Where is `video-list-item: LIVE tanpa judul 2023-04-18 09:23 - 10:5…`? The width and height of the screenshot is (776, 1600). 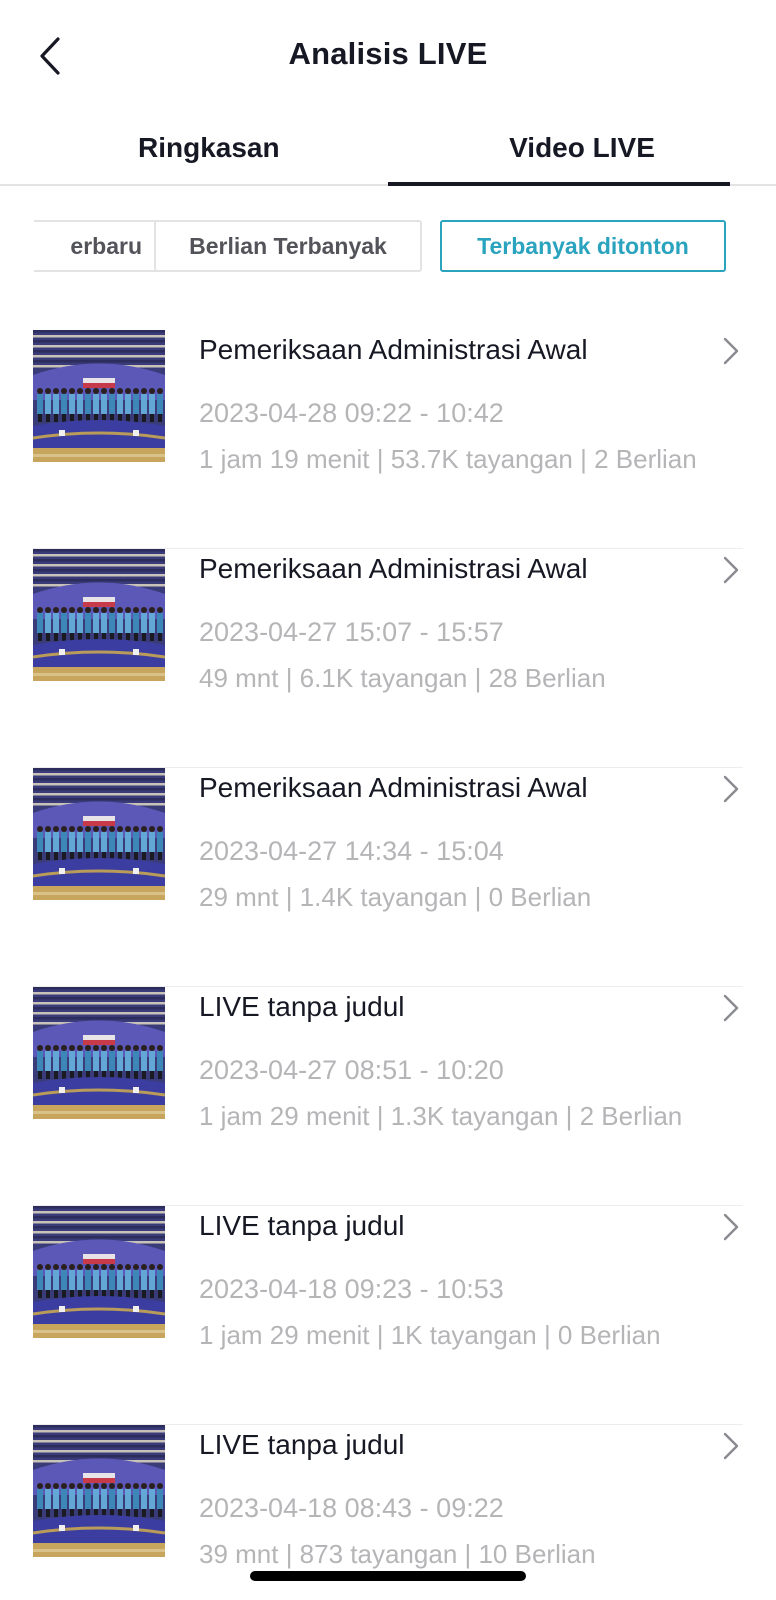 video-list-item: LIVE tanpa judul 2023-04-18 09:23 - 10:5… is located at coordinates (388, 1315).